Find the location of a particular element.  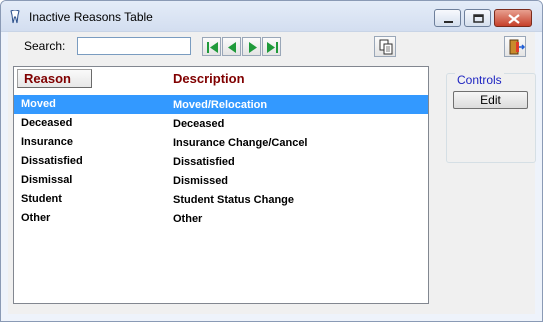

column-header-description: Description is located at coordinates (209, 78).